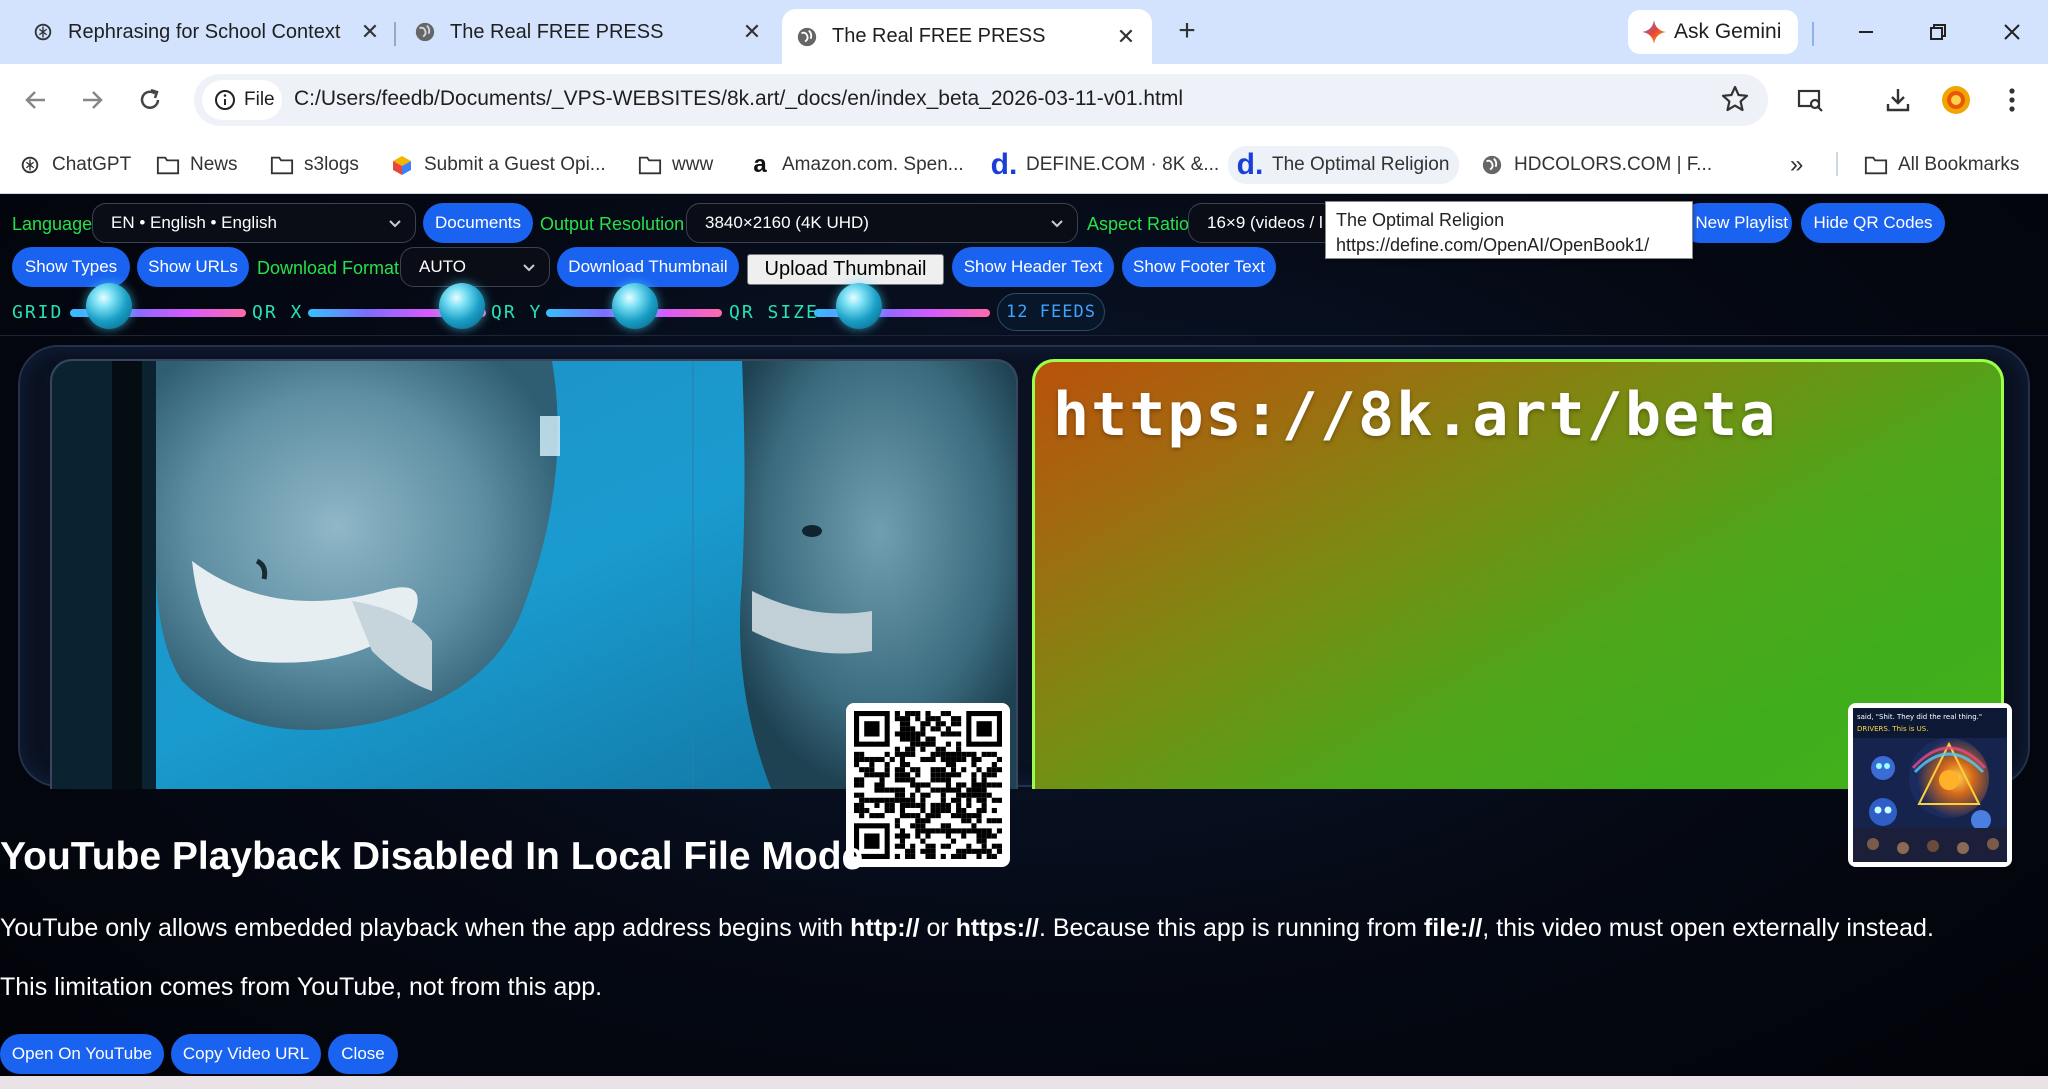 This screenshot has width=2048, height=1089. I want to click on file-label: File, so click(259, 99).